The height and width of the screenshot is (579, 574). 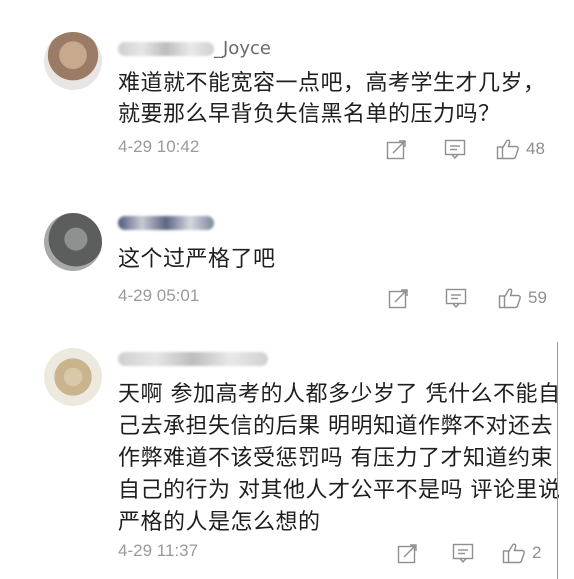 I want to click on like-count: 59, so click(x=537, y=297).